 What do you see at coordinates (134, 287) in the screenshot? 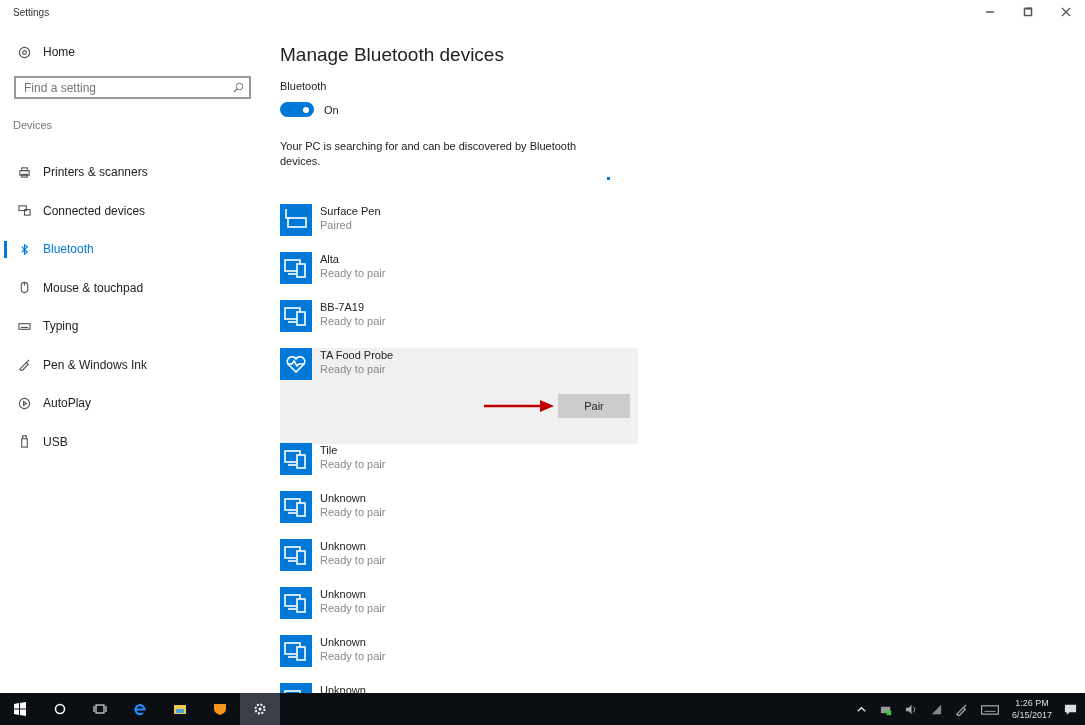
I see `sidebar-item: Mouse & touchpad` at bounding box center [134, 287].